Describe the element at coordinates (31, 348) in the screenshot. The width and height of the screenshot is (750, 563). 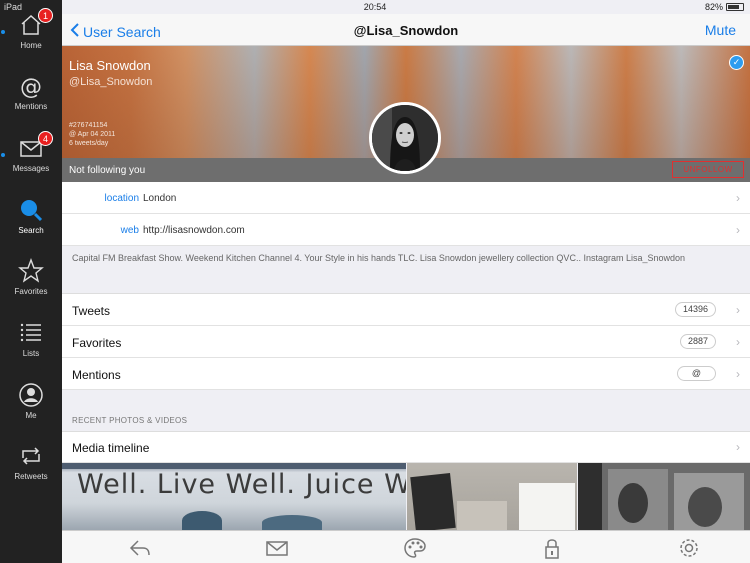
I see `sidebar-item-lists: Lists` at that location.